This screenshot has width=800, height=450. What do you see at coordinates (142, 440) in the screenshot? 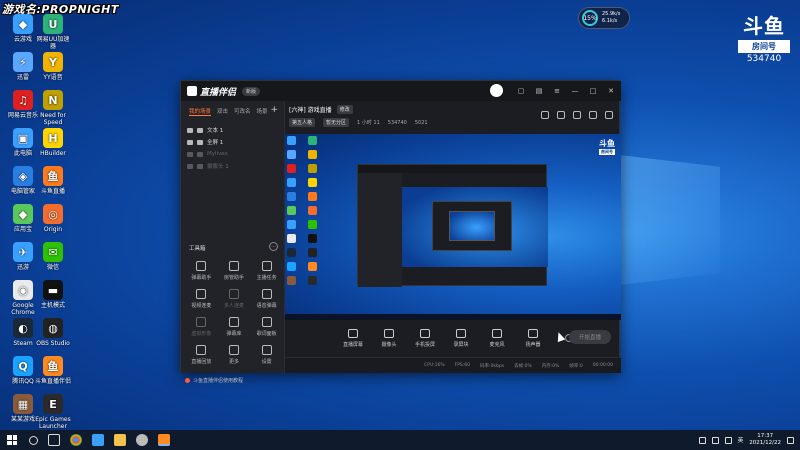
I see `settings-taskbar-icon` at bounding box center [142, 440].